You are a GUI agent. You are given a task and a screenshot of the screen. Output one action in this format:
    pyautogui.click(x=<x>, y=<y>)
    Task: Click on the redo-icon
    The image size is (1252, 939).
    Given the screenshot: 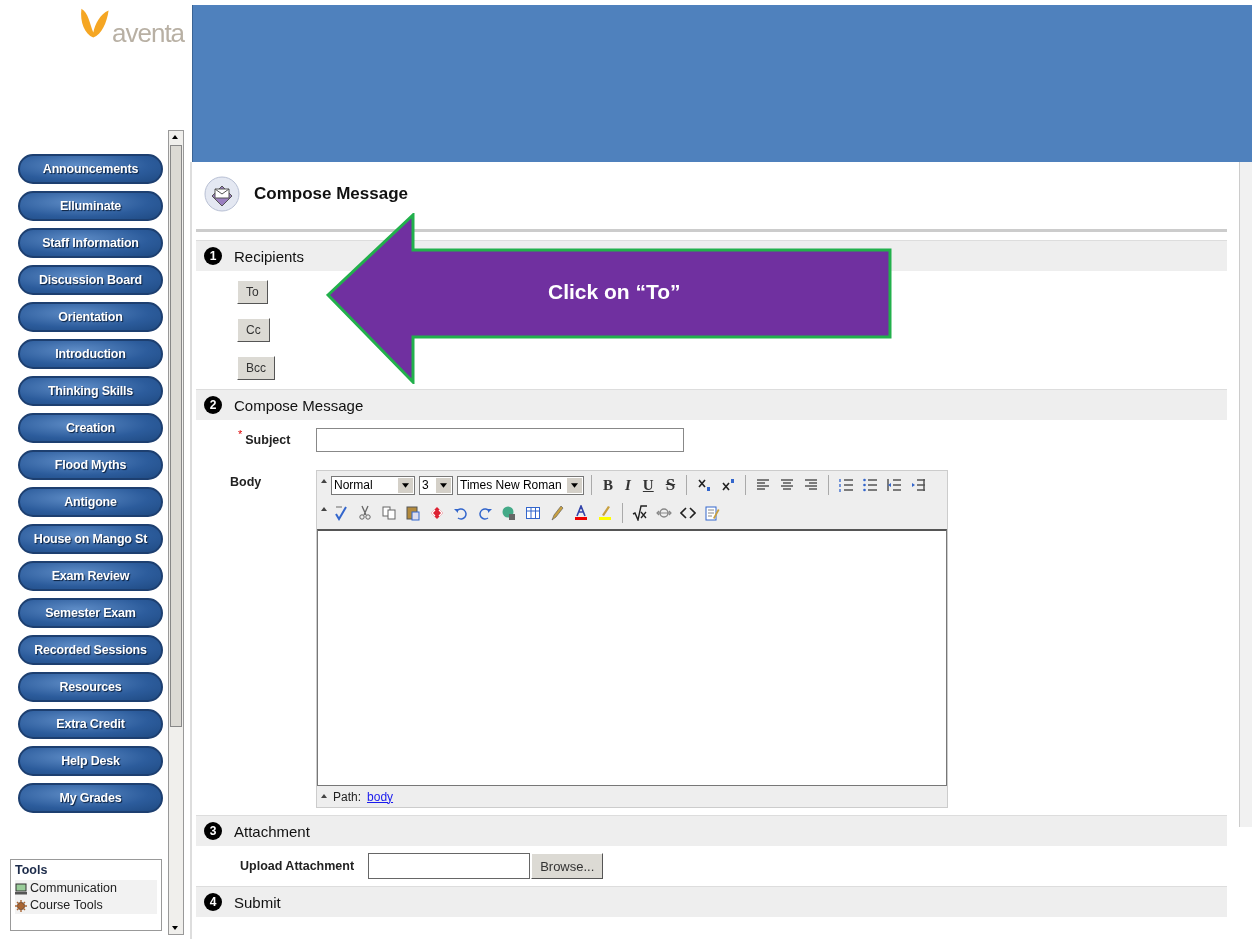 What is the action you would take?
    pyautogui.click(x=485, y=513)
    